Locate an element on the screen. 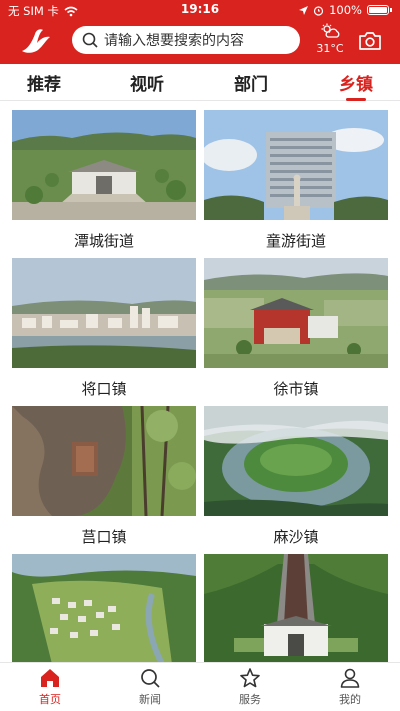 The image size is (400, 711). bottom-nav: 首页 新闻 服务 我的 is located at coordinates (200, 686).